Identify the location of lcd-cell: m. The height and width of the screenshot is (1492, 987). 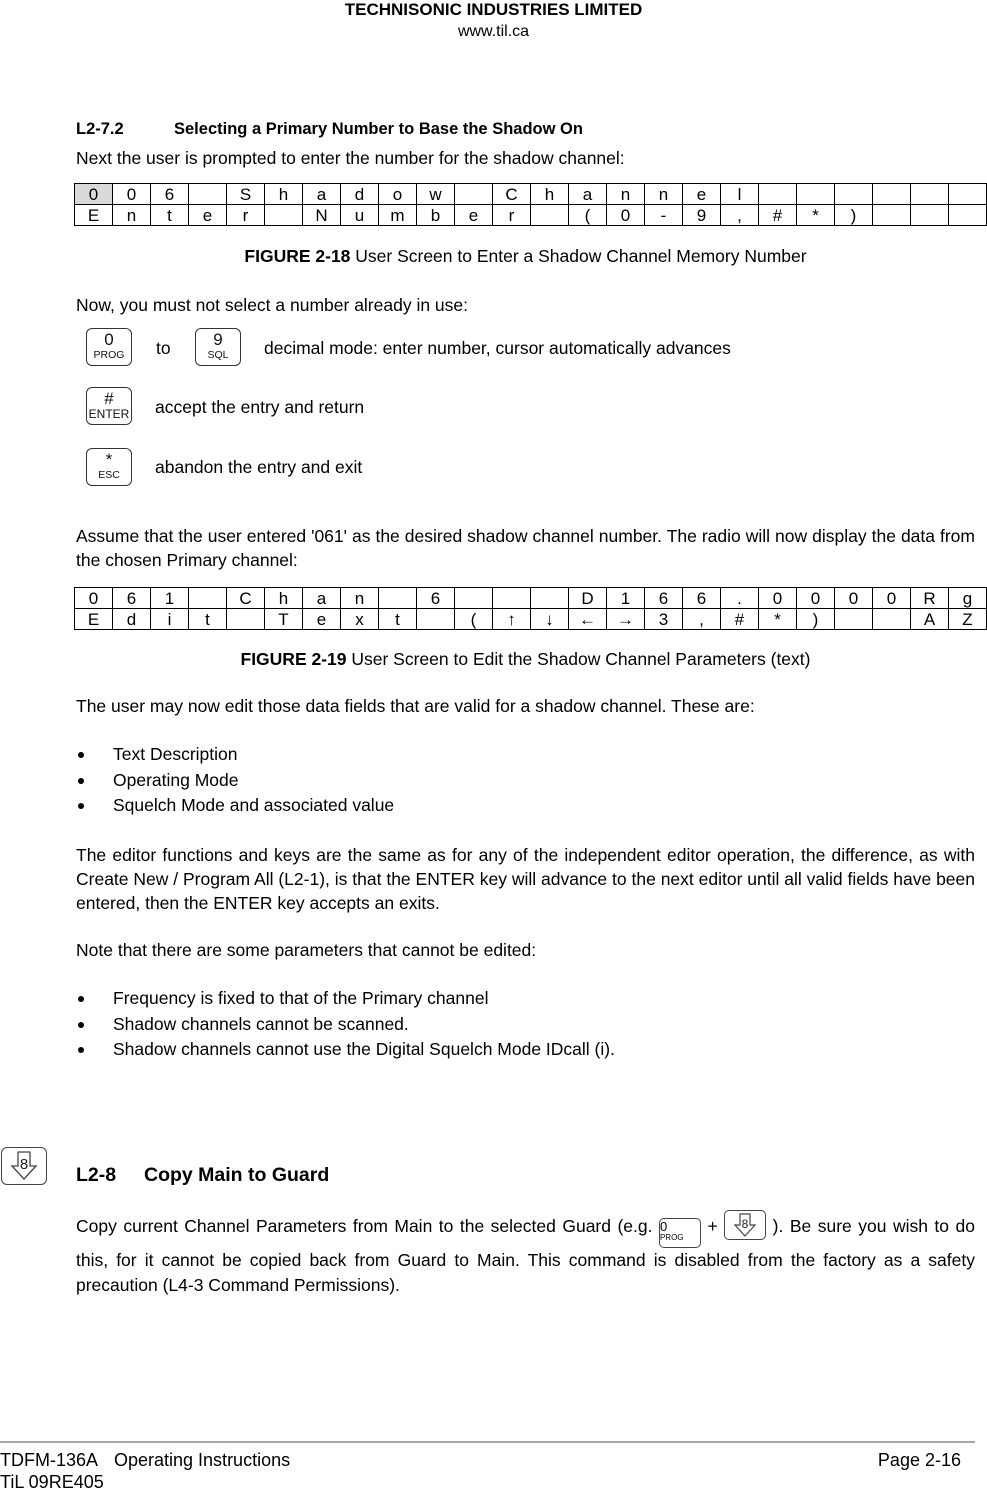
(397, 215).